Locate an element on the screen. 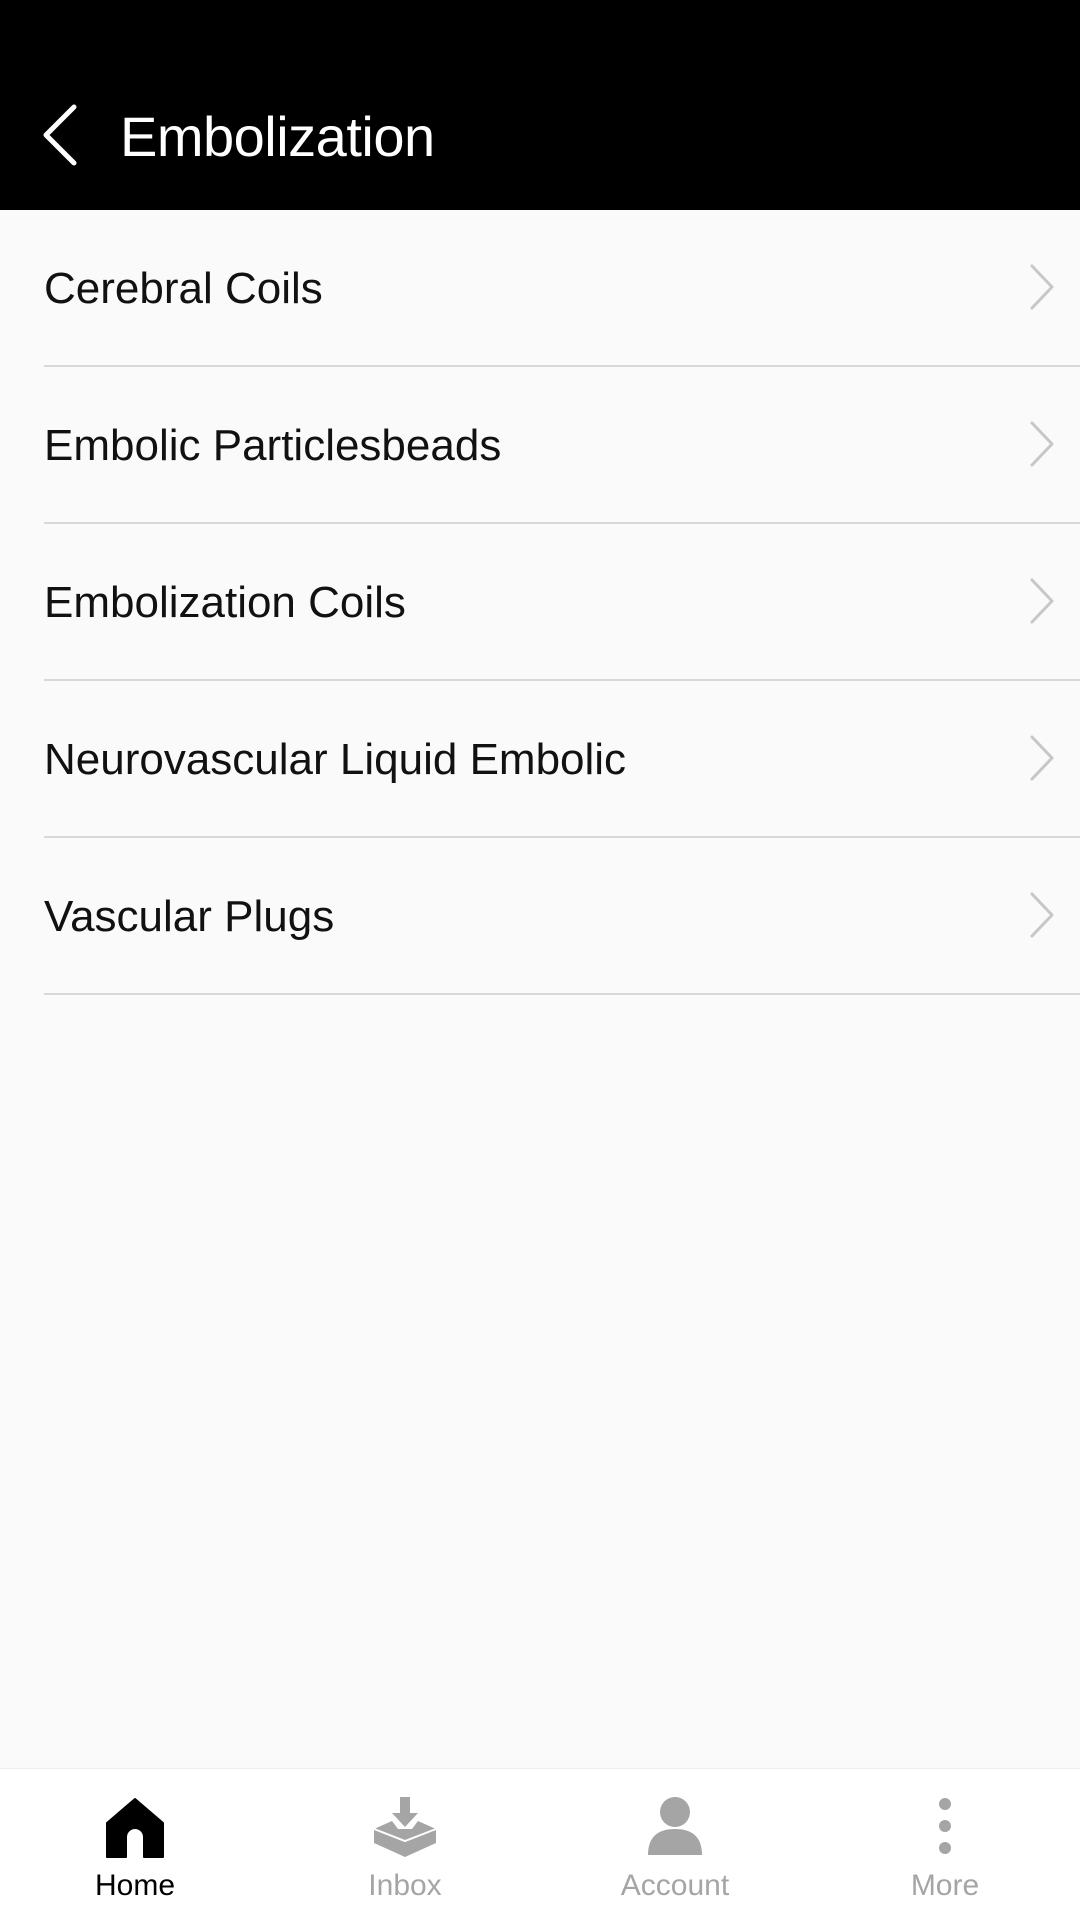 The height and width of the screenshot is (1921, 1080). bottom-tab-bar: Home Inbox Account More is located at coordinates (540, 1844).